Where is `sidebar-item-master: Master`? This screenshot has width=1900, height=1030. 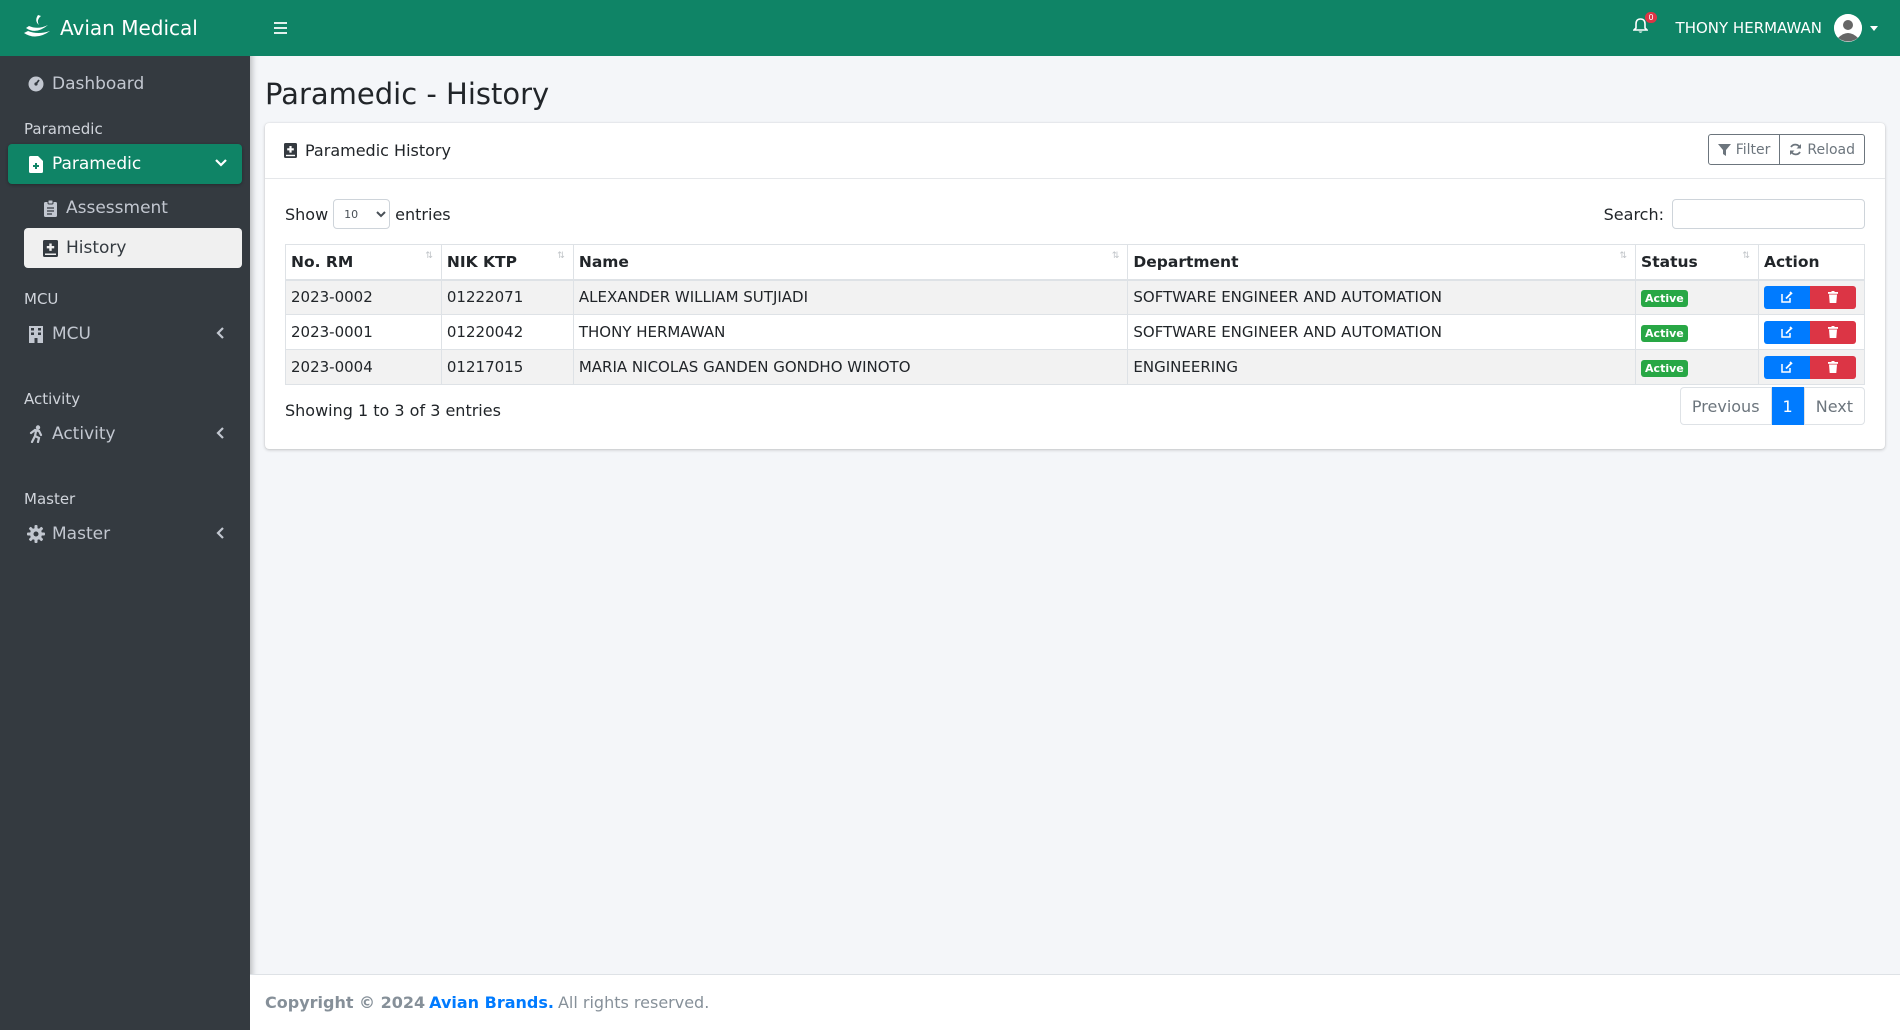
sidebar-item-master: Master is located at coordinates (125, 534).